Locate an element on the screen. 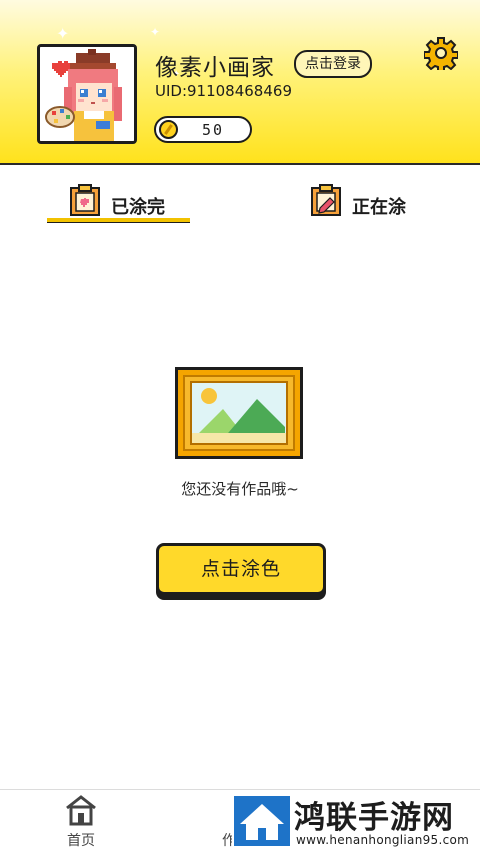  watermark-logo: 鸿联手游网 www.henanhonglian95.com is located at coordinates (356, 822).